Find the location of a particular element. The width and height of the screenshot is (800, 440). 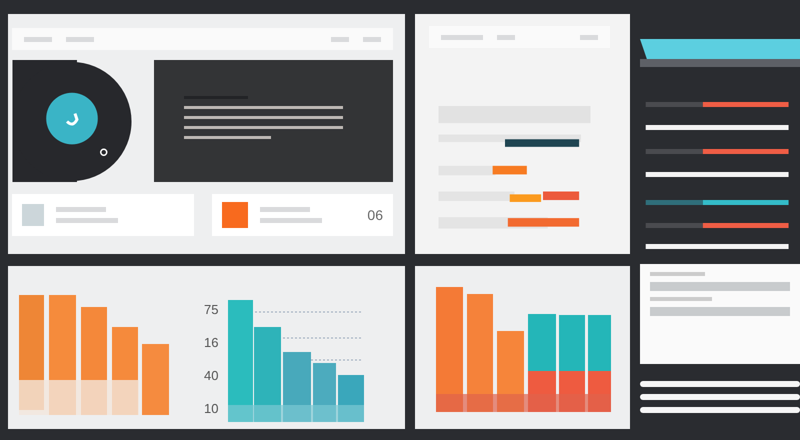

summary-value: 06 is located at coordinates (375, 215).